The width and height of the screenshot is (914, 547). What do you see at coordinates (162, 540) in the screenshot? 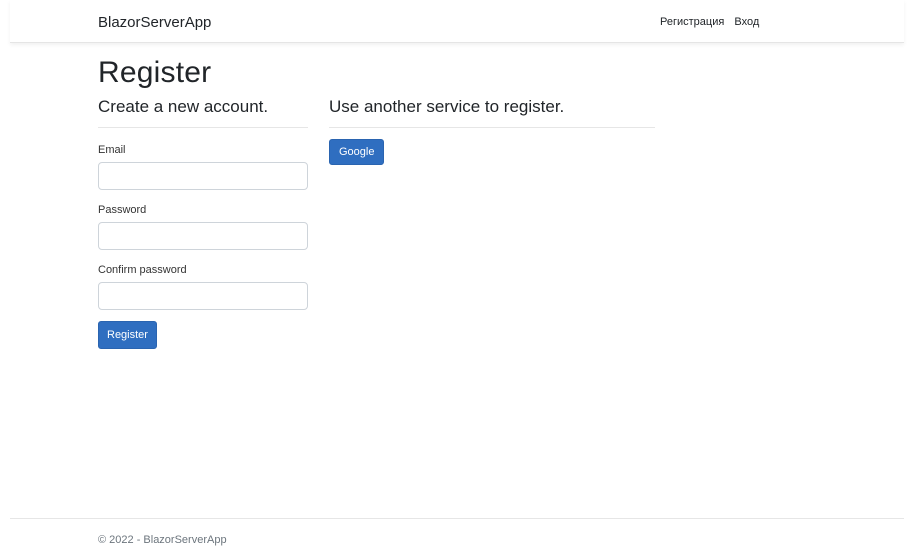
I see `footer-copyright: © 2022 - BlazorServerApp` at bounding box center [162, 540].